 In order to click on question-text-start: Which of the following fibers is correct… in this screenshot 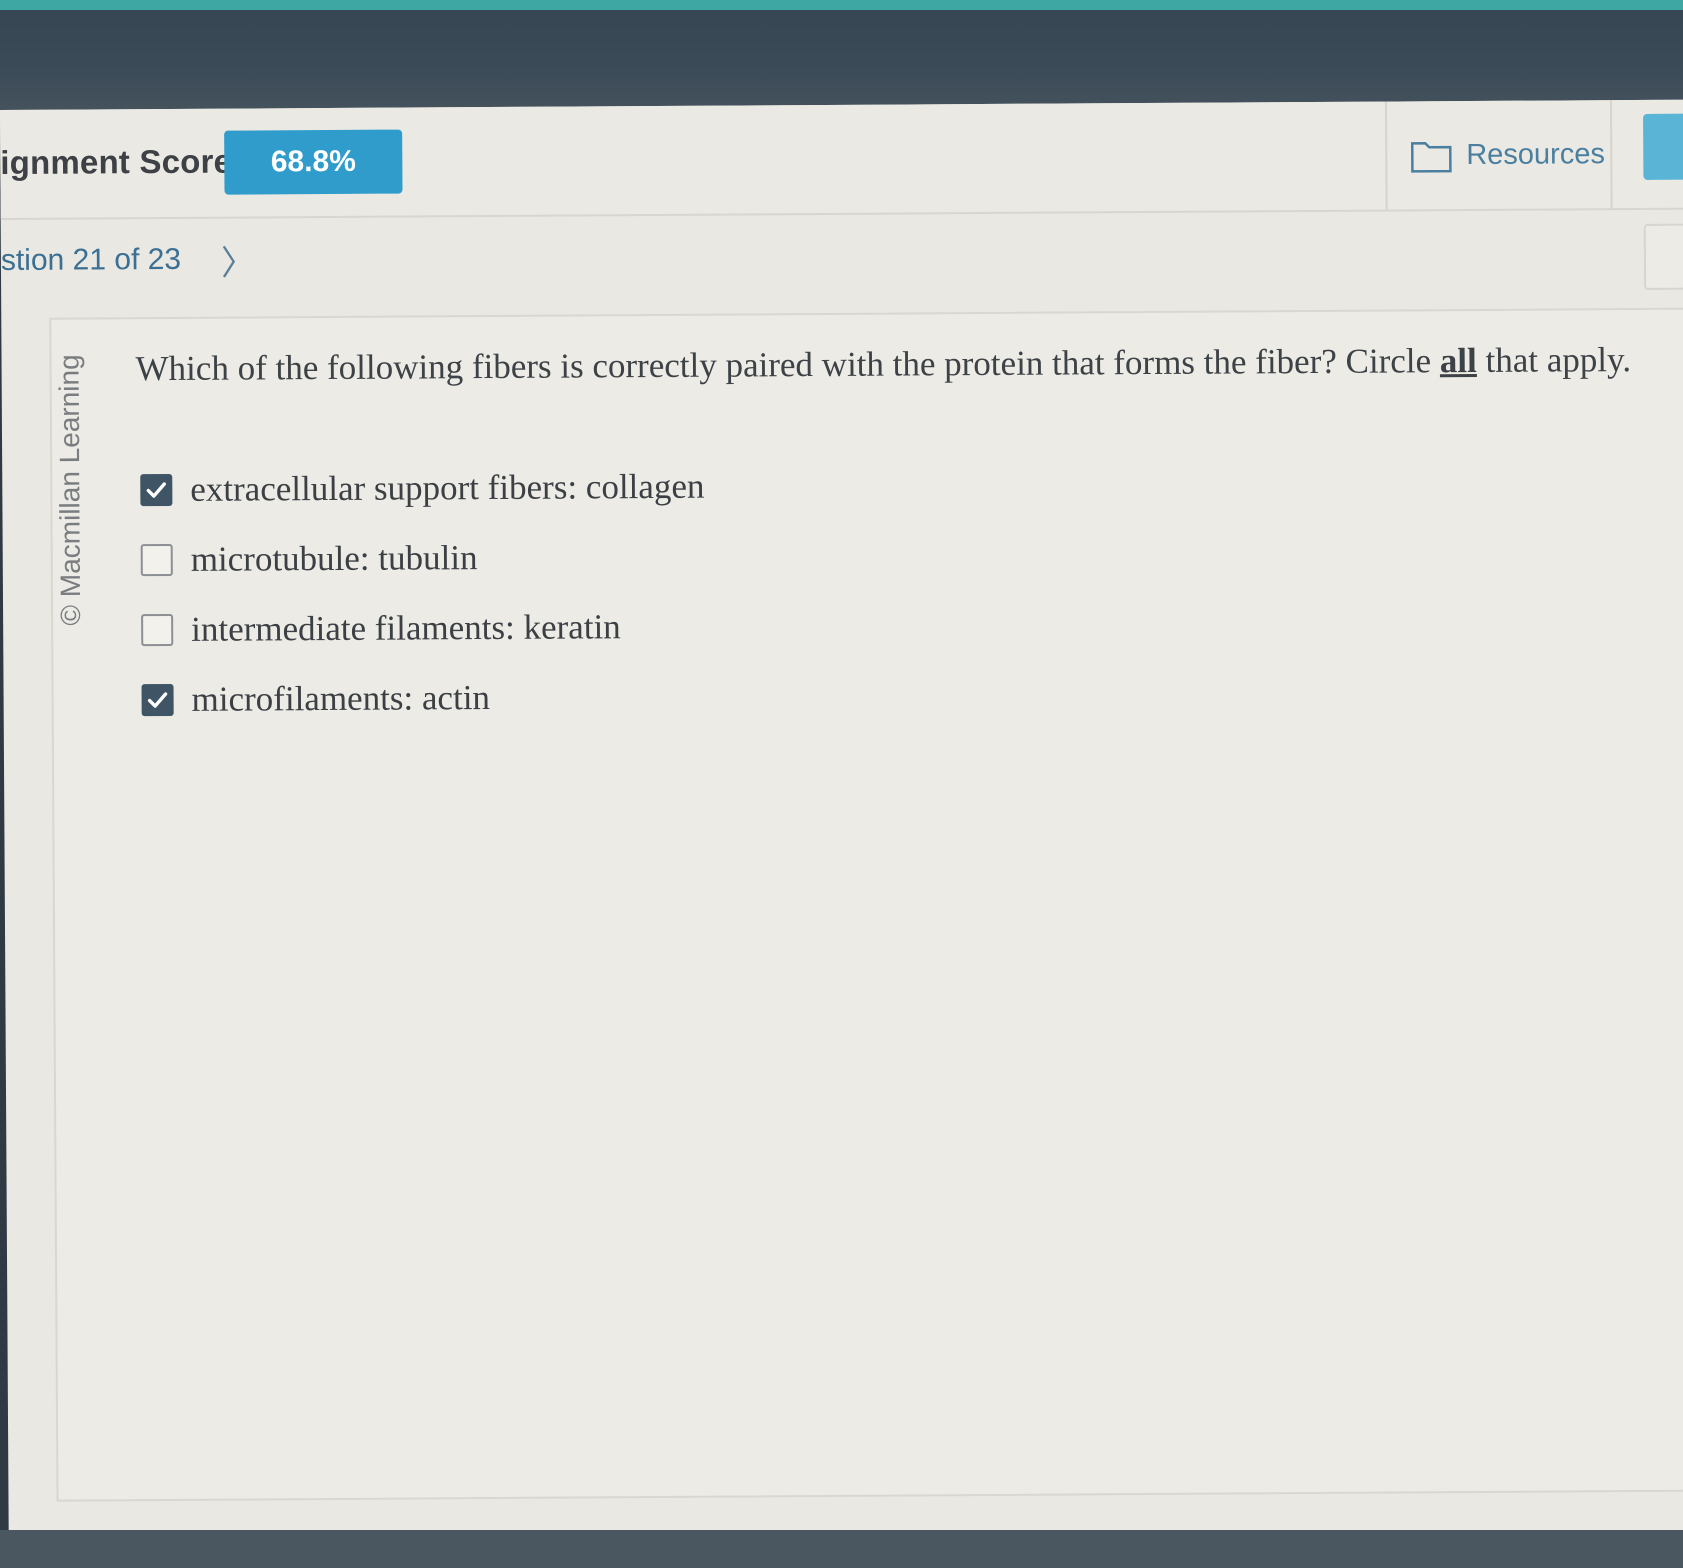, I will do `click(787, 365)`.